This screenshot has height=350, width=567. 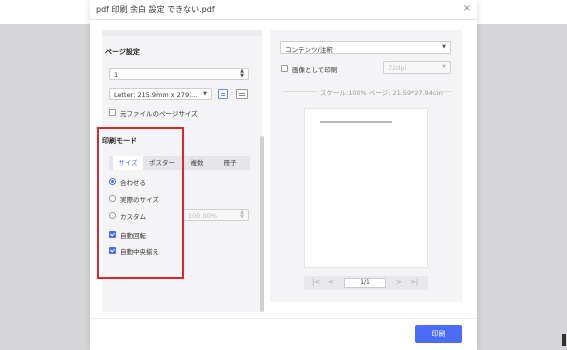 I want to click on preview-text-line, so click(x=356, y=122).